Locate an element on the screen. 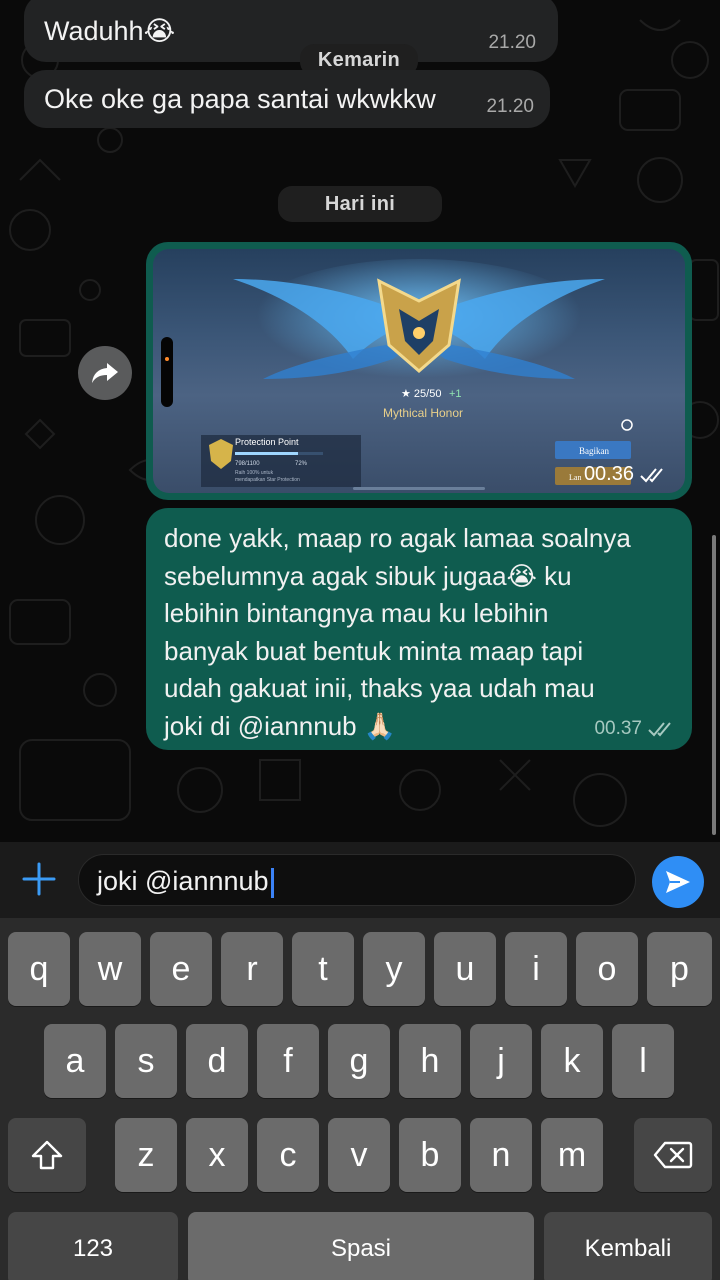  key-v: v is located at coordinates (359, 1155).